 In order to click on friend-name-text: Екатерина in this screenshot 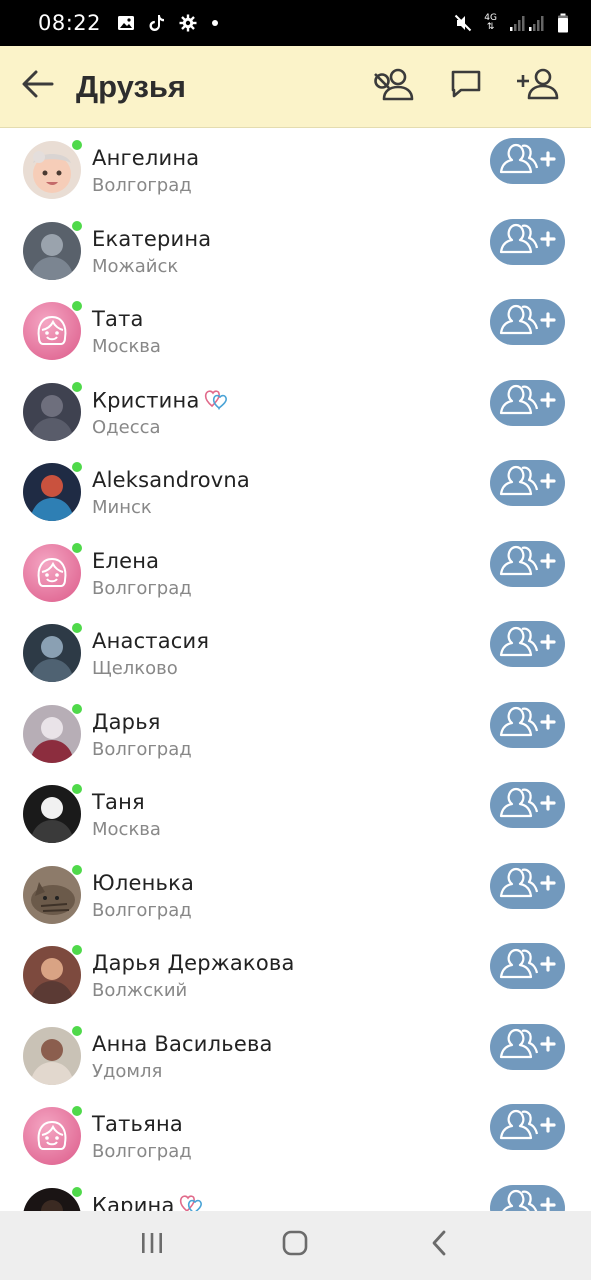, I will do `click(152, 238)`.